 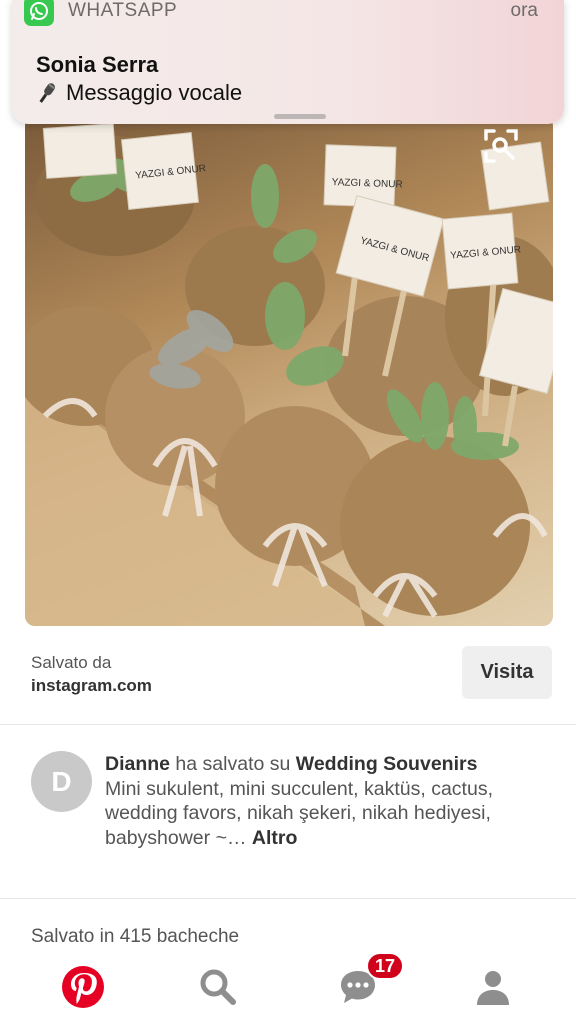 I want to click on visit-button: Visita, so click(x=507, y=672).